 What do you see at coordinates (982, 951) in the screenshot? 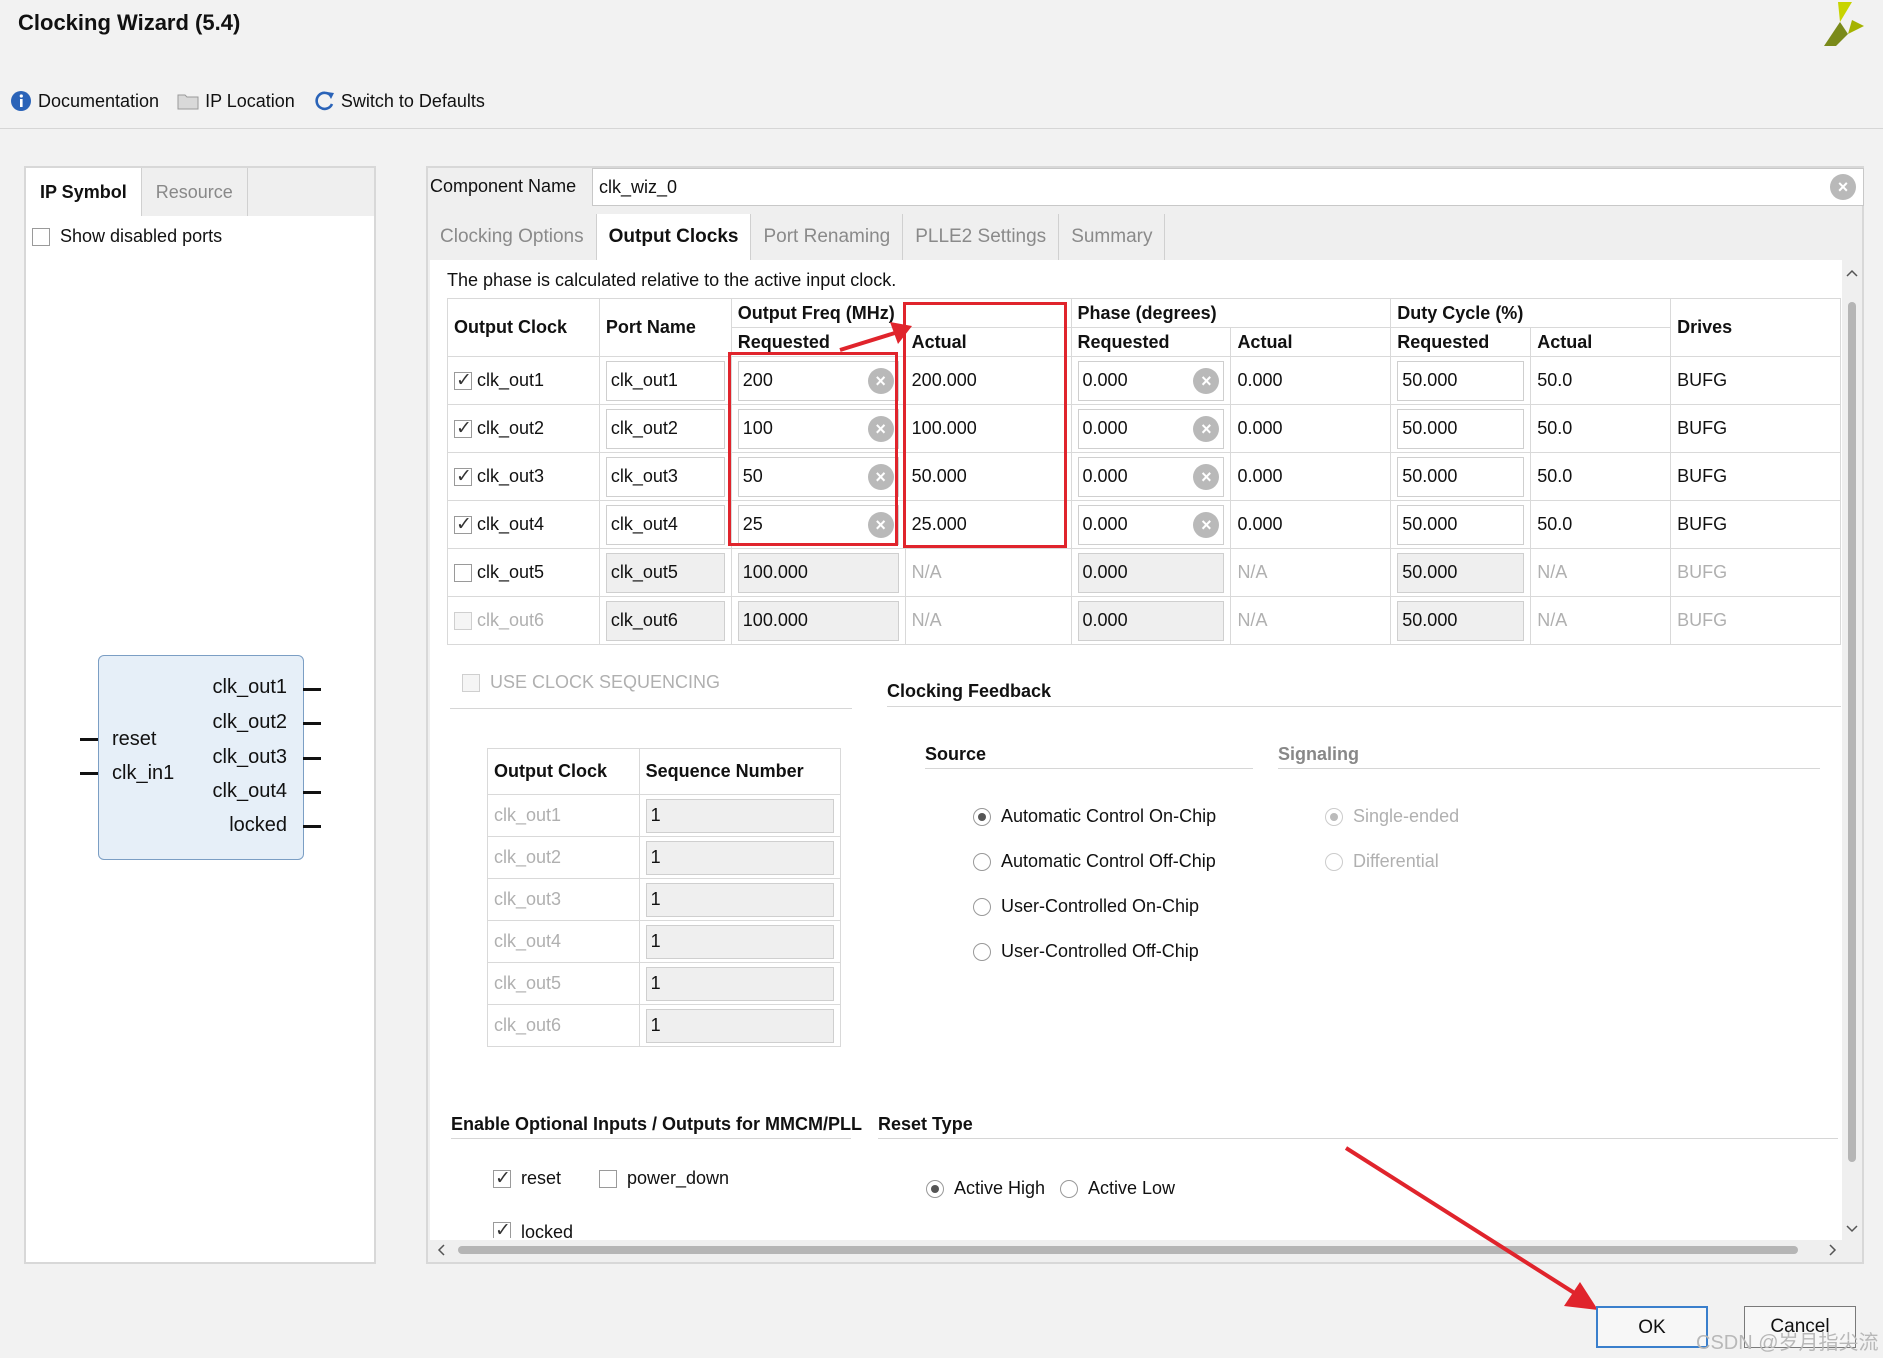
I see `radio-user-off-chip` at bounding box center [982, 951].